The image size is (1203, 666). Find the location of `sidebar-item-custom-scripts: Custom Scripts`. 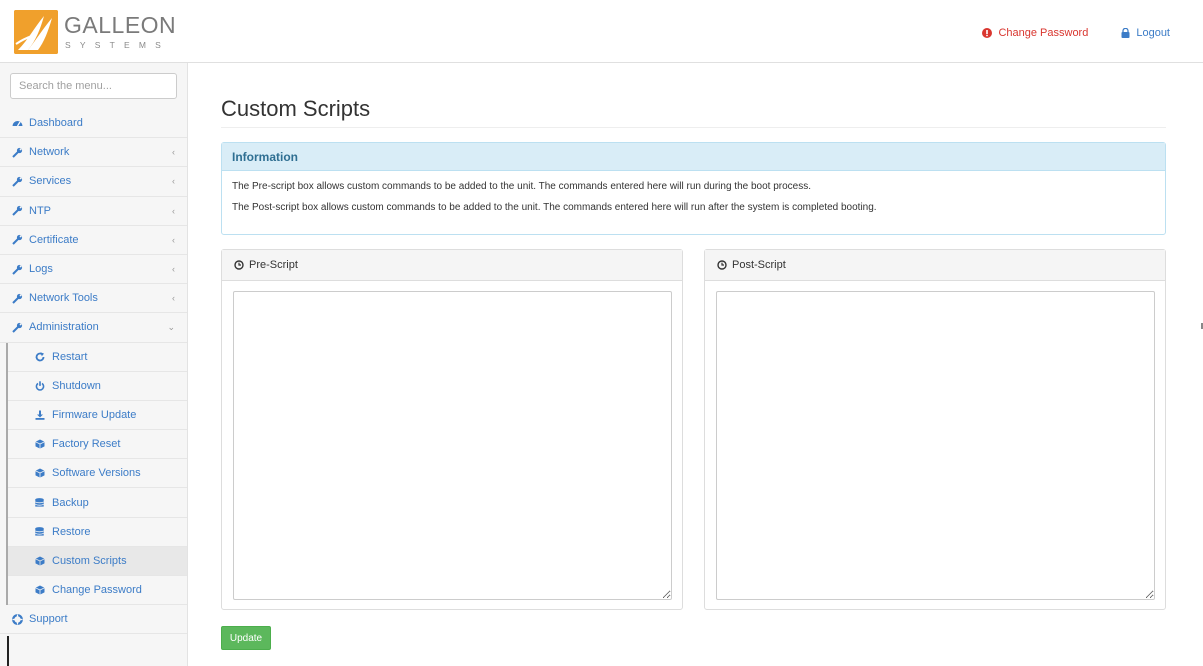

sidebar-item-custom-scripts: Custom Scripts is located at coordinates (97, 561).